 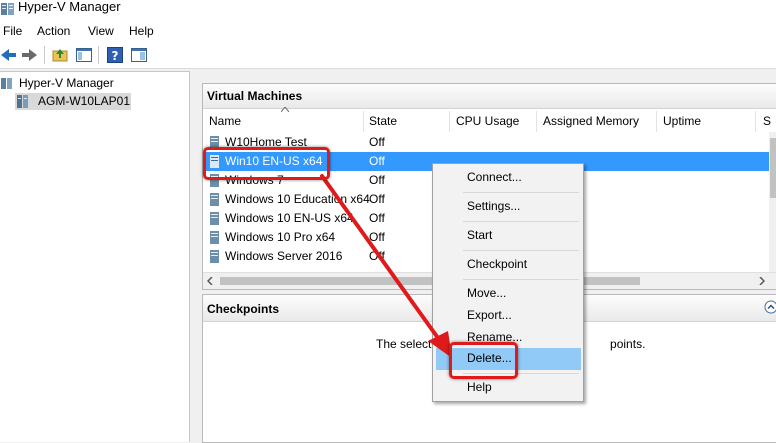 I want to click on virtual-machines-header: Virtual Machines, so click(x=489, y=96).